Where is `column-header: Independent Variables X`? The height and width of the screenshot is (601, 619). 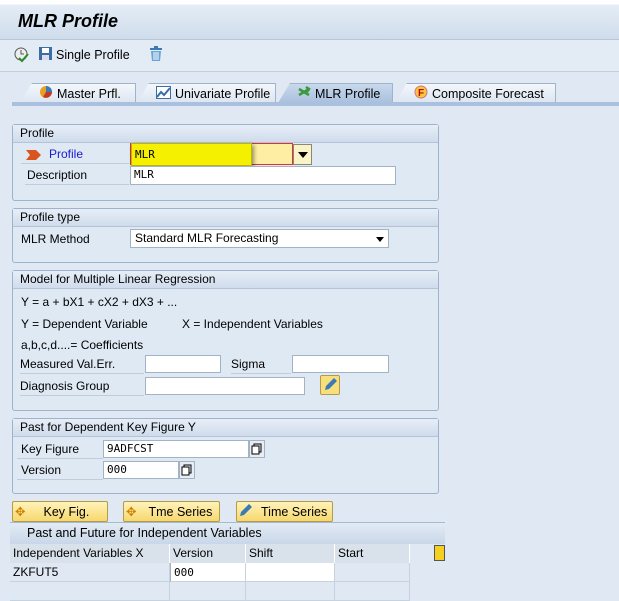
column-header: Independent Variables X is located at coordinates (90, 553).